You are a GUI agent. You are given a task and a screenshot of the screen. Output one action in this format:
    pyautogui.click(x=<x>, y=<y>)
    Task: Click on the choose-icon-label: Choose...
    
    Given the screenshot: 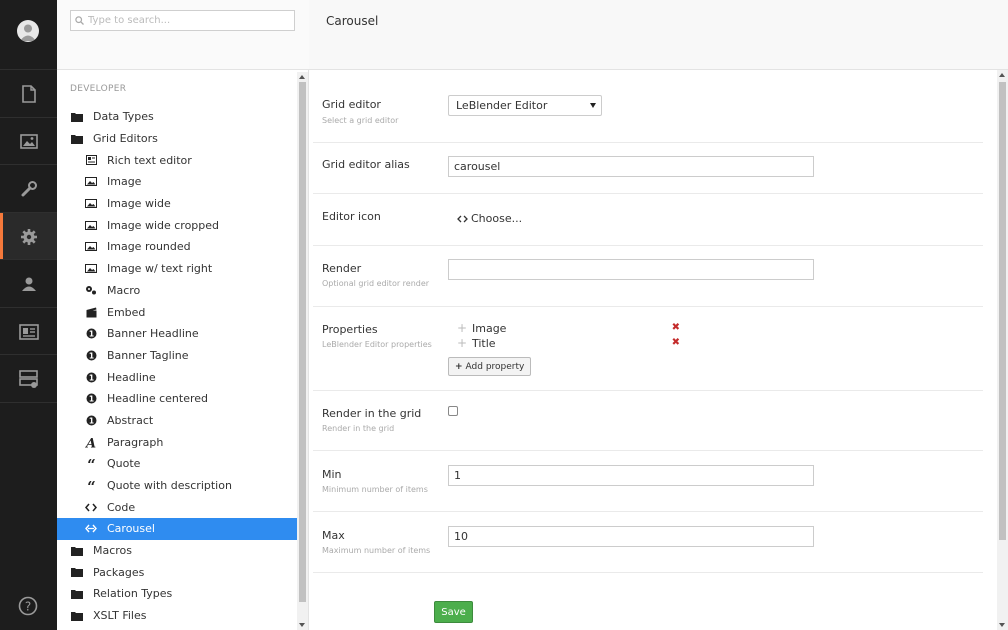 What is the action you would take?
    pyautogui.click(x=497, y=218)
    